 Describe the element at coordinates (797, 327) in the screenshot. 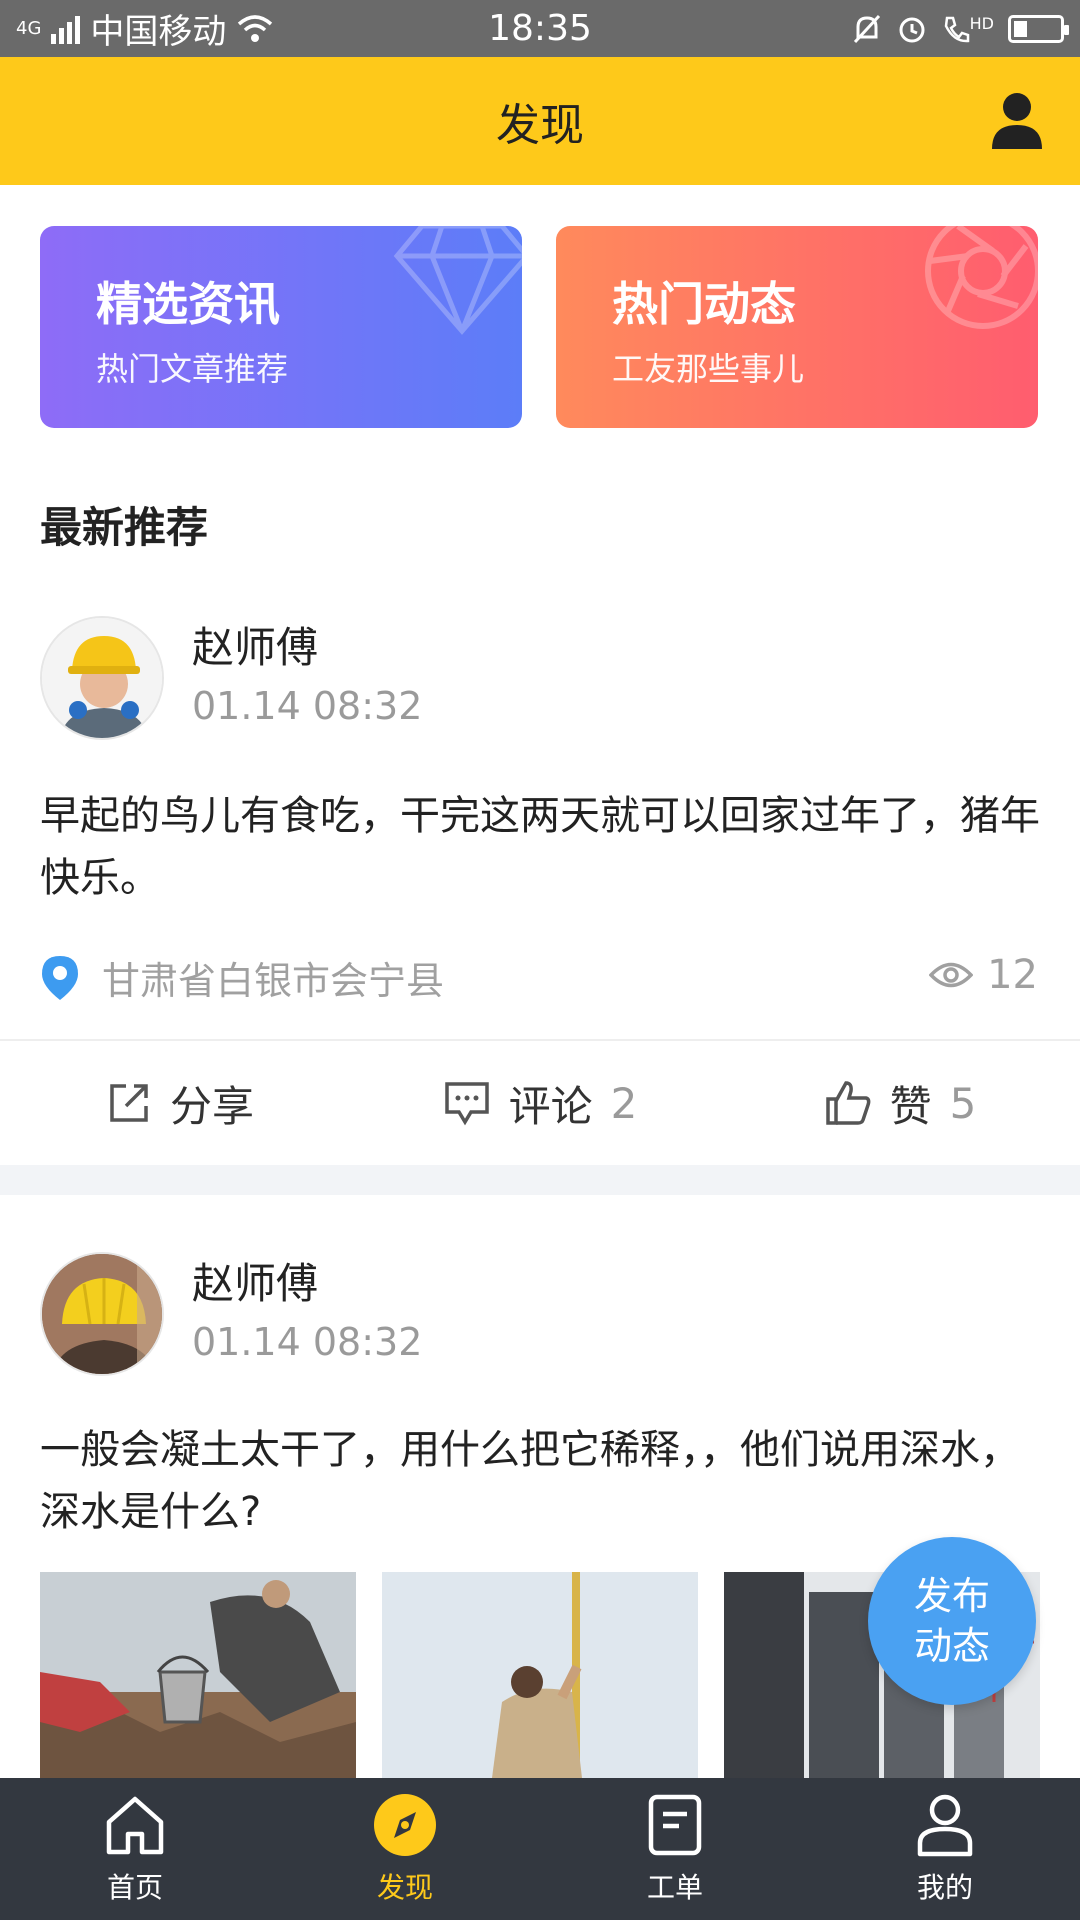

I see `category-card-hot: 热门动态 工友那些事儿` at that location.